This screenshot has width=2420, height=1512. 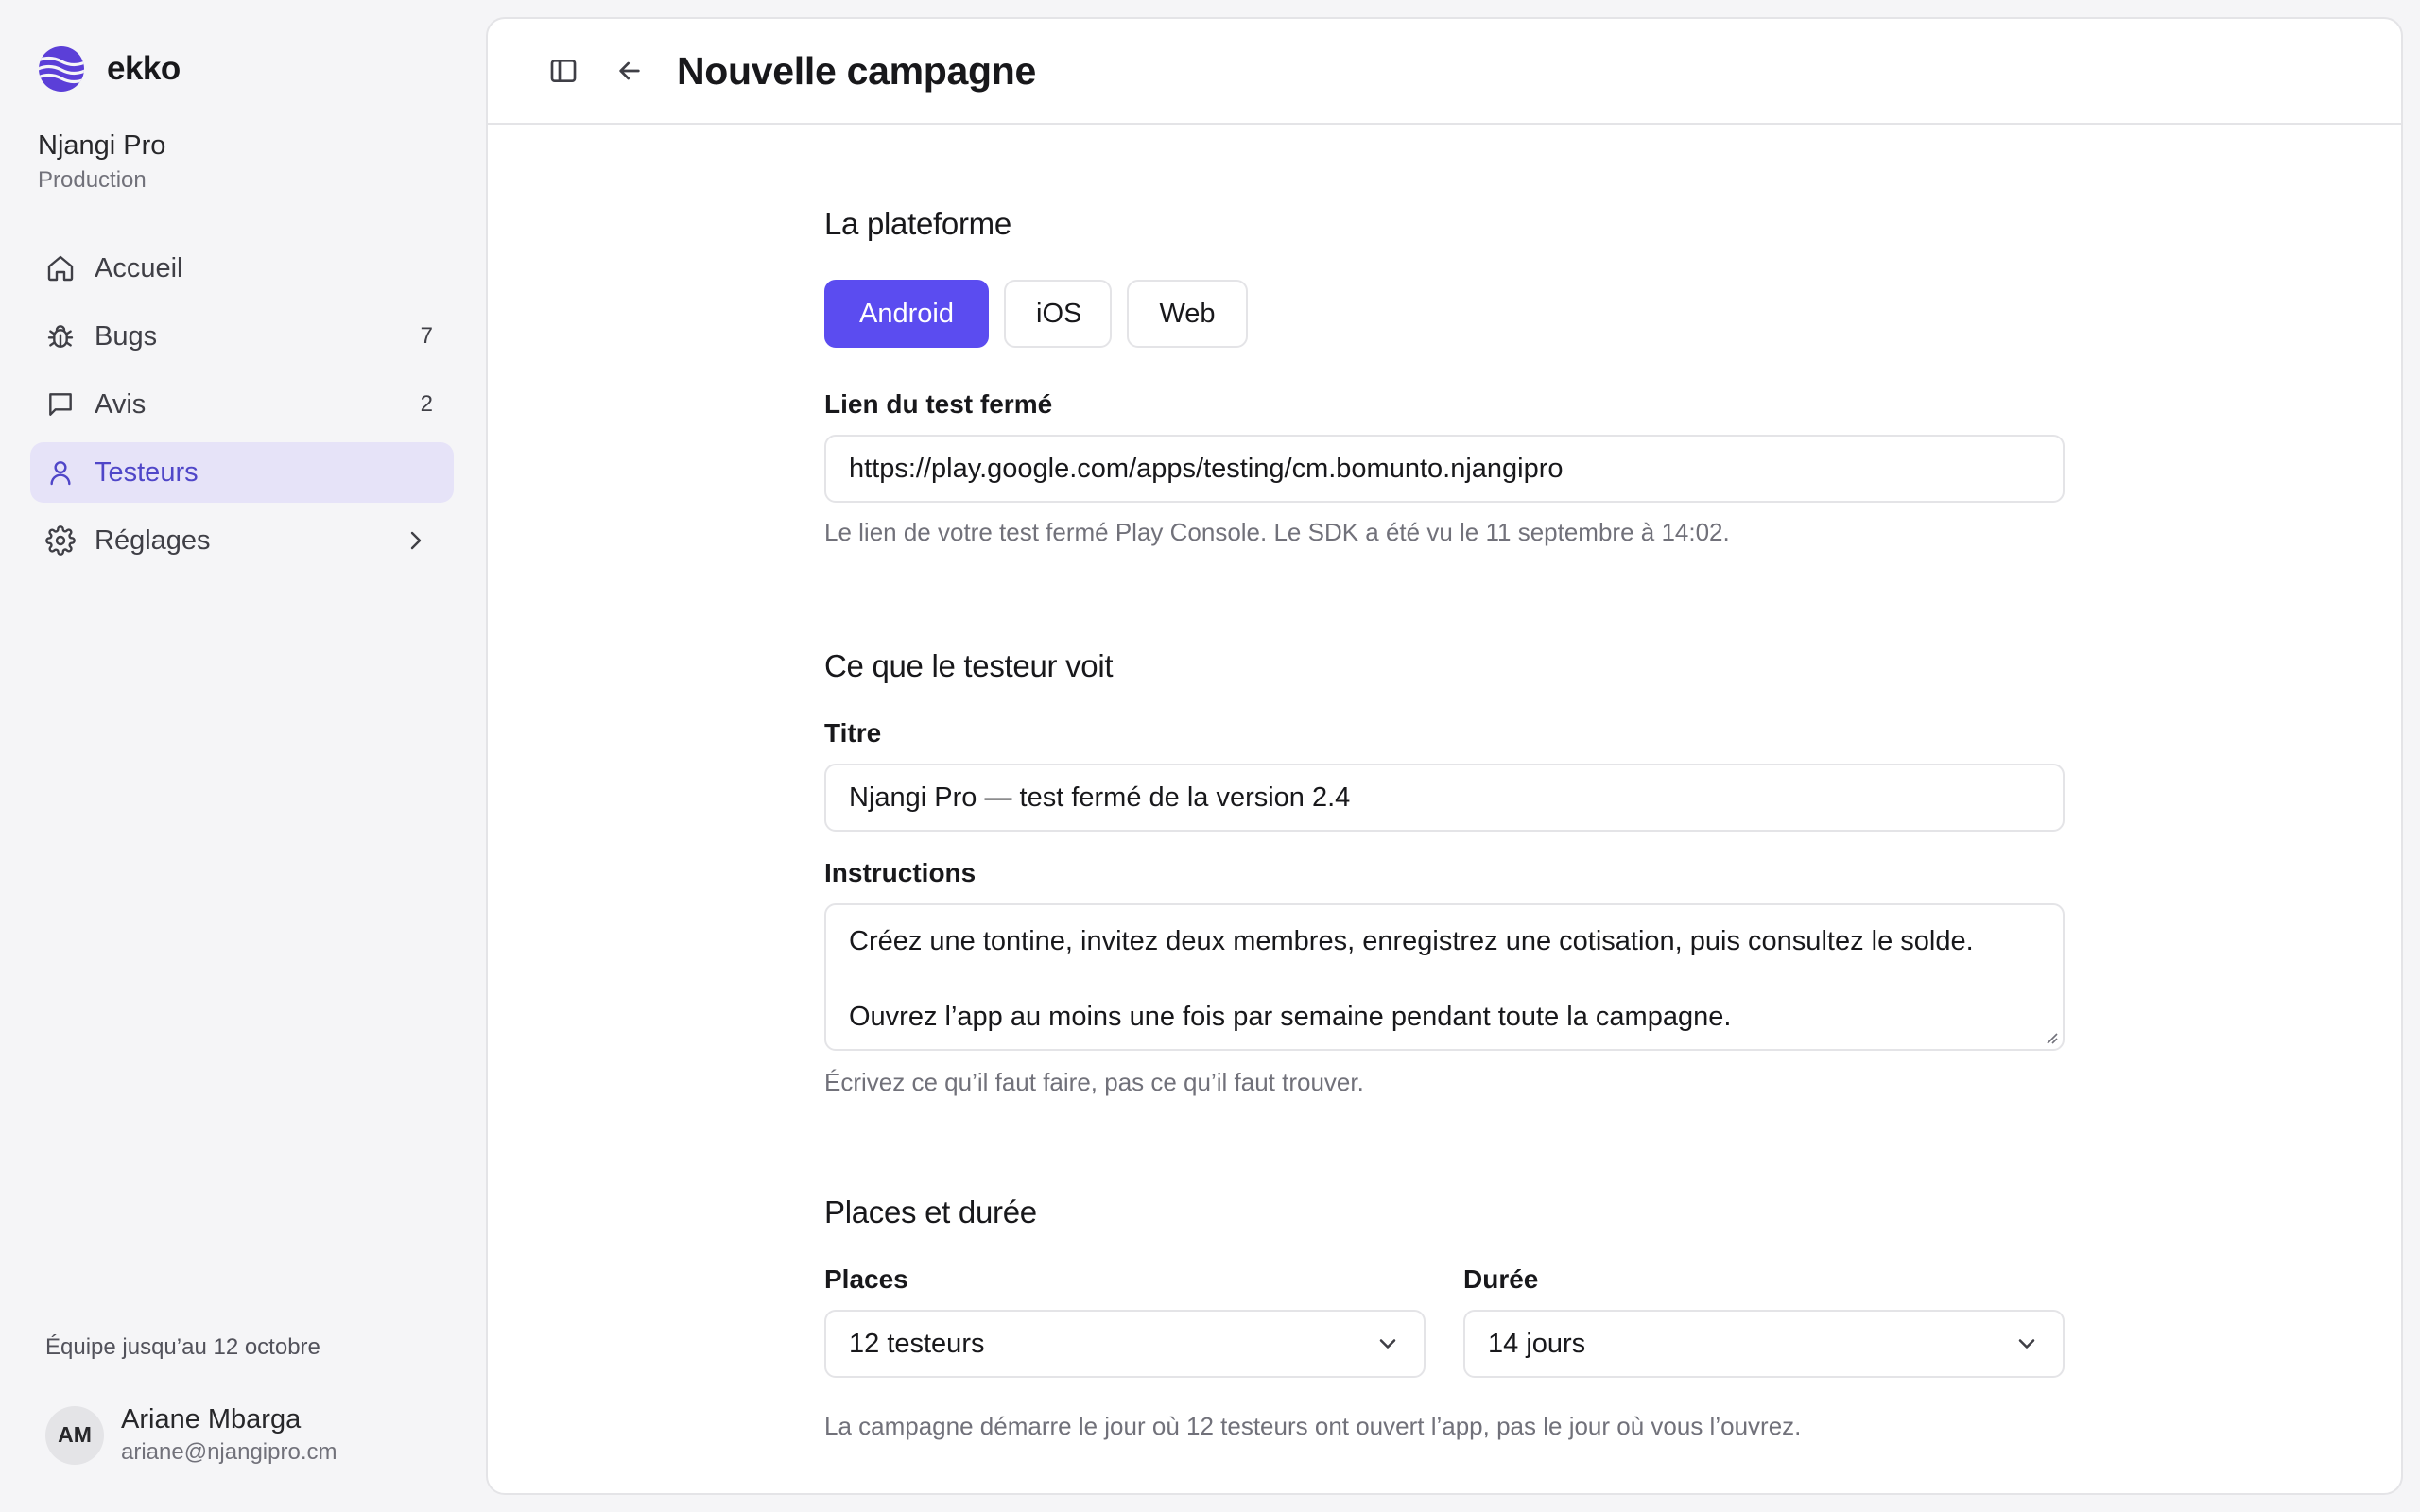 I want to click on user-email: ariane@njangipro.cm, so click(x=229, y=1452).